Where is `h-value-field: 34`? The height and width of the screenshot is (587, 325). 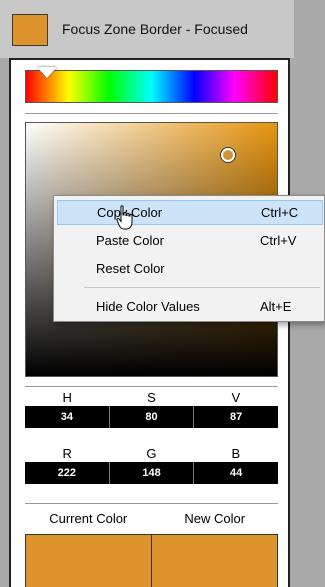
h-value-field: 34 is located at coordinates (67, 417).